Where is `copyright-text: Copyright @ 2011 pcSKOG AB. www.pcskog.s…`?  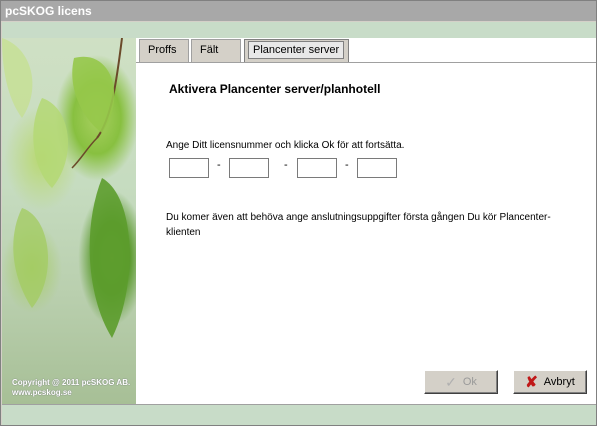 copyright-text: Copyright @ 2011 pcSKOG AB. www.pcskog.s… is located at coordinates (71, 388).